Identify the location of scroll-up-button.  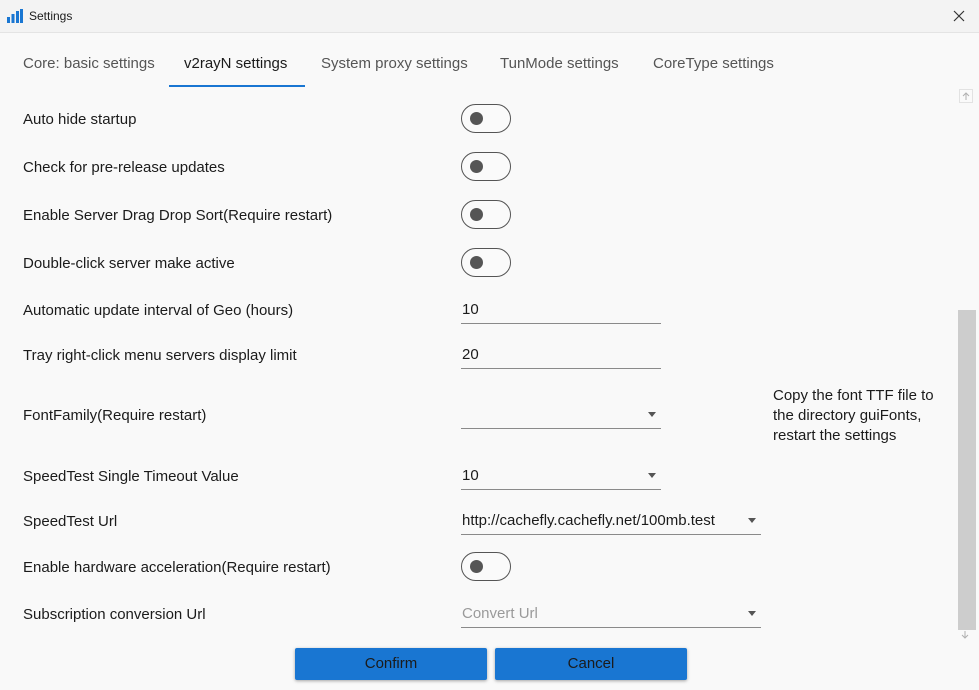
(966, 96).